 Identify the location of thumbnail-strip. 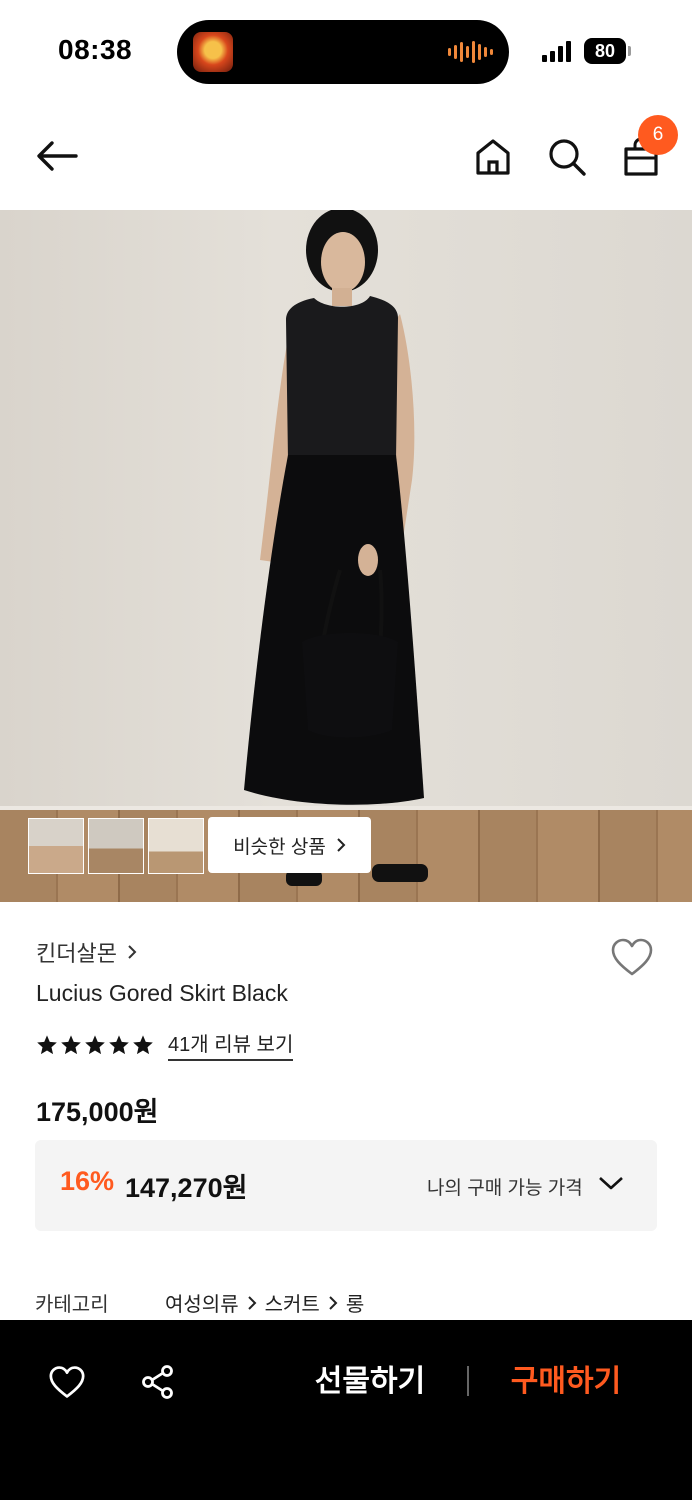
(116, 846).